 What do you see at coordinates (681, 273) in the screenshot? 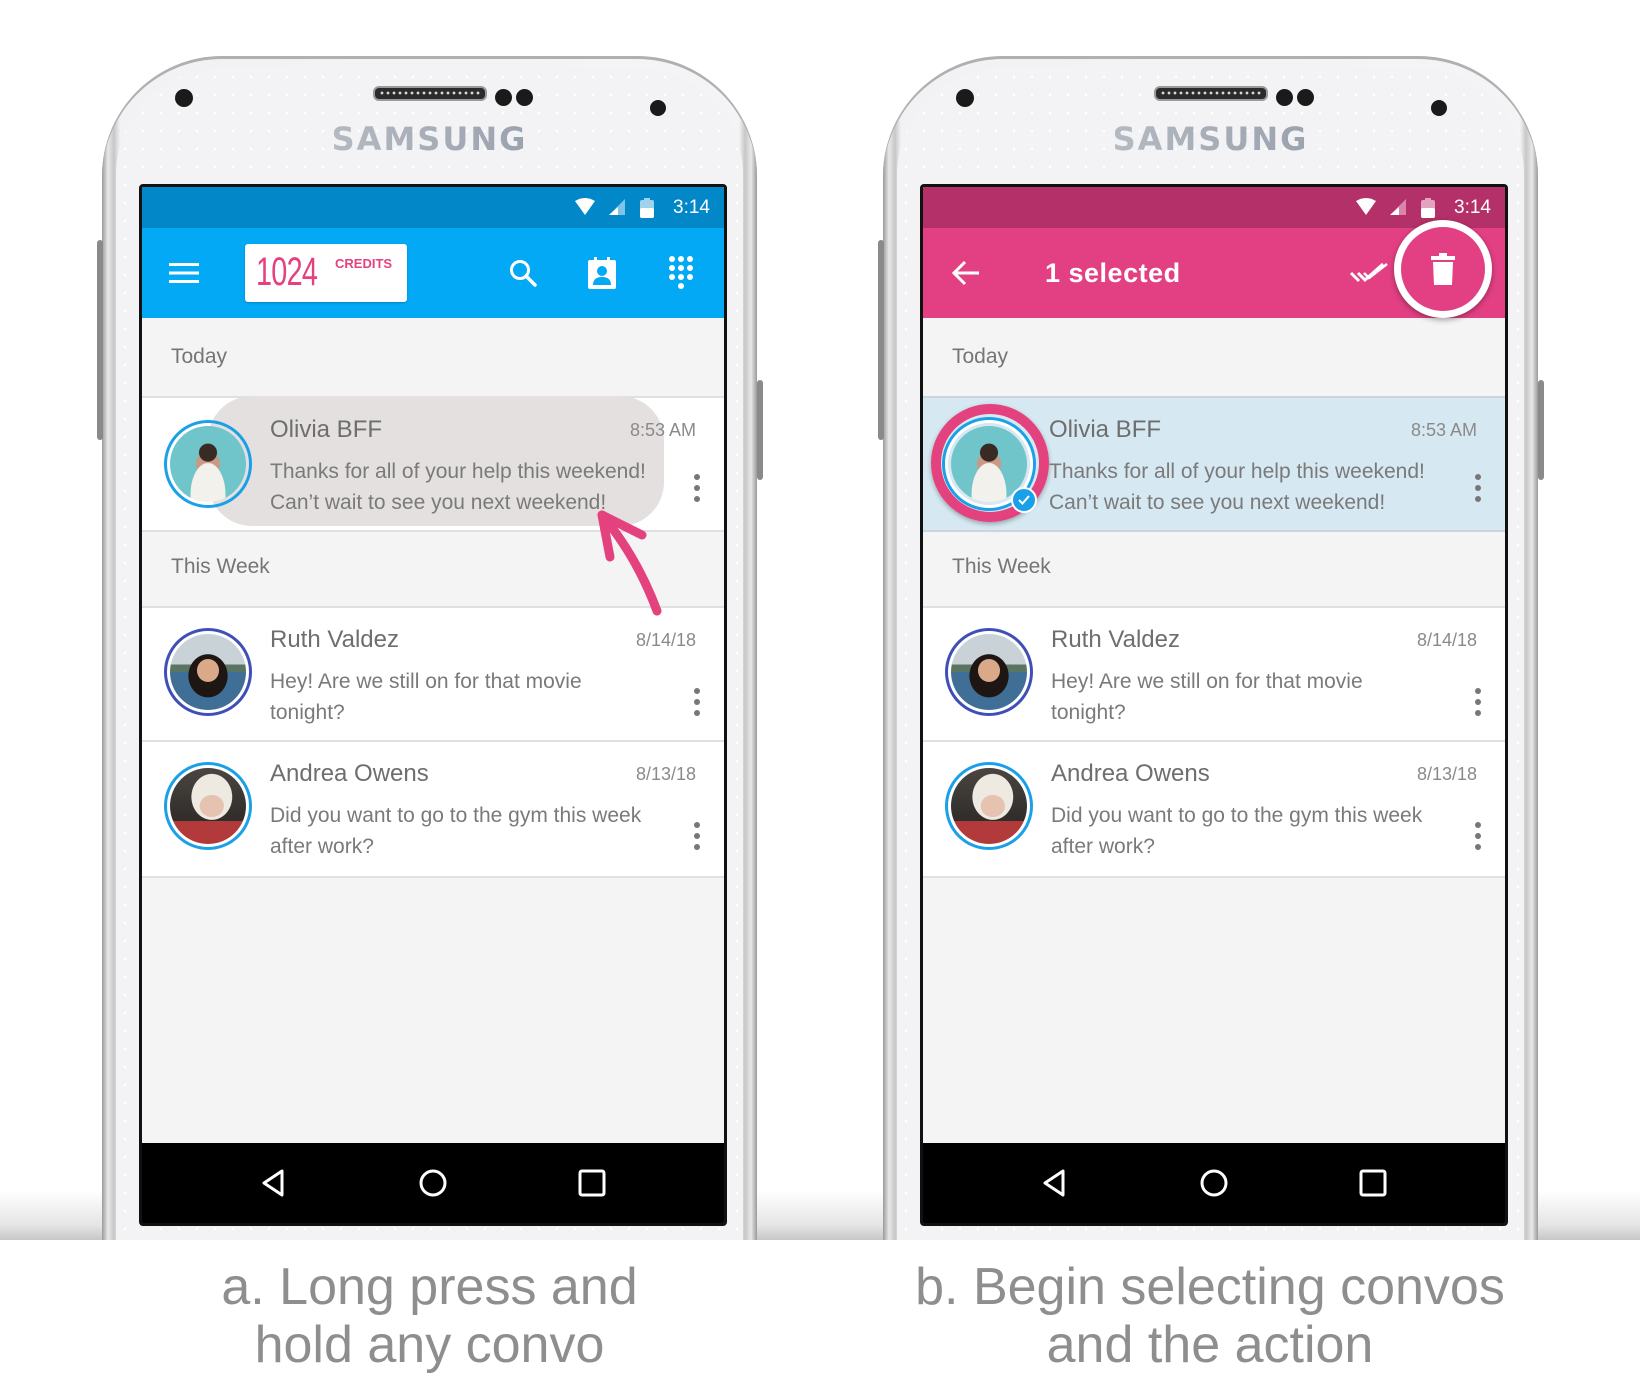
I see `dialpad-icon` at bounding box center [681, 273].